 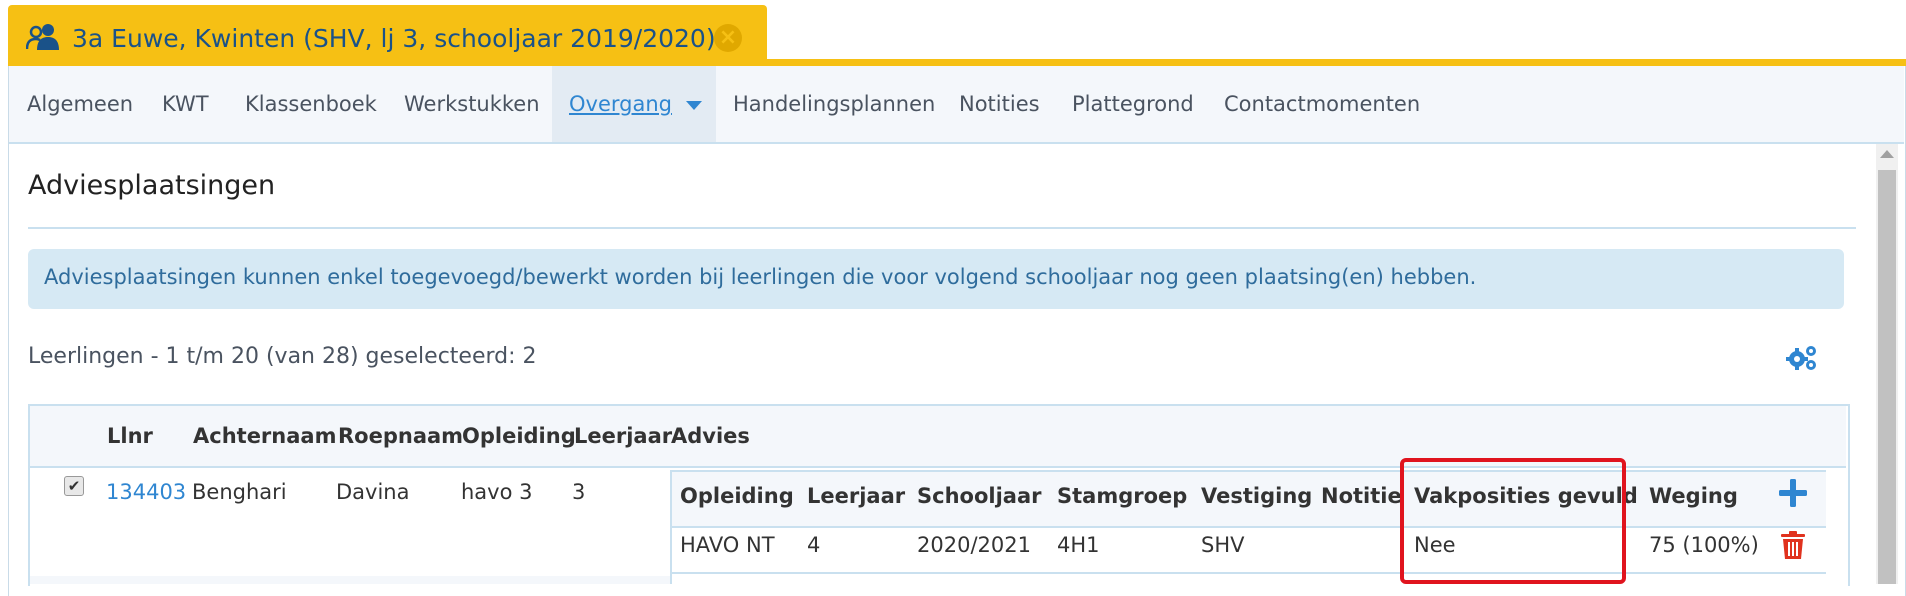 I want to click on advies-leerjaar: 4, so click(x=814, y=545).